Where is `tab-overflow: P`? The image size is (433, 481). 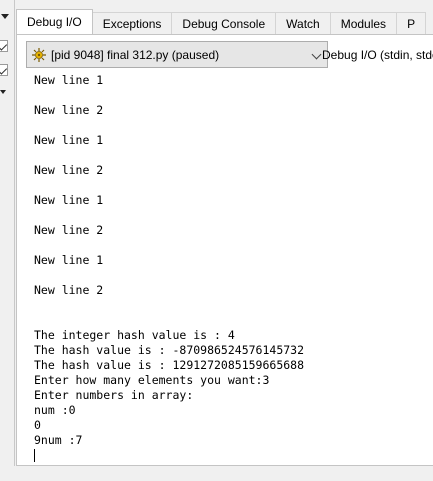 tab-overflow: P is located at coordinates (411, 23).